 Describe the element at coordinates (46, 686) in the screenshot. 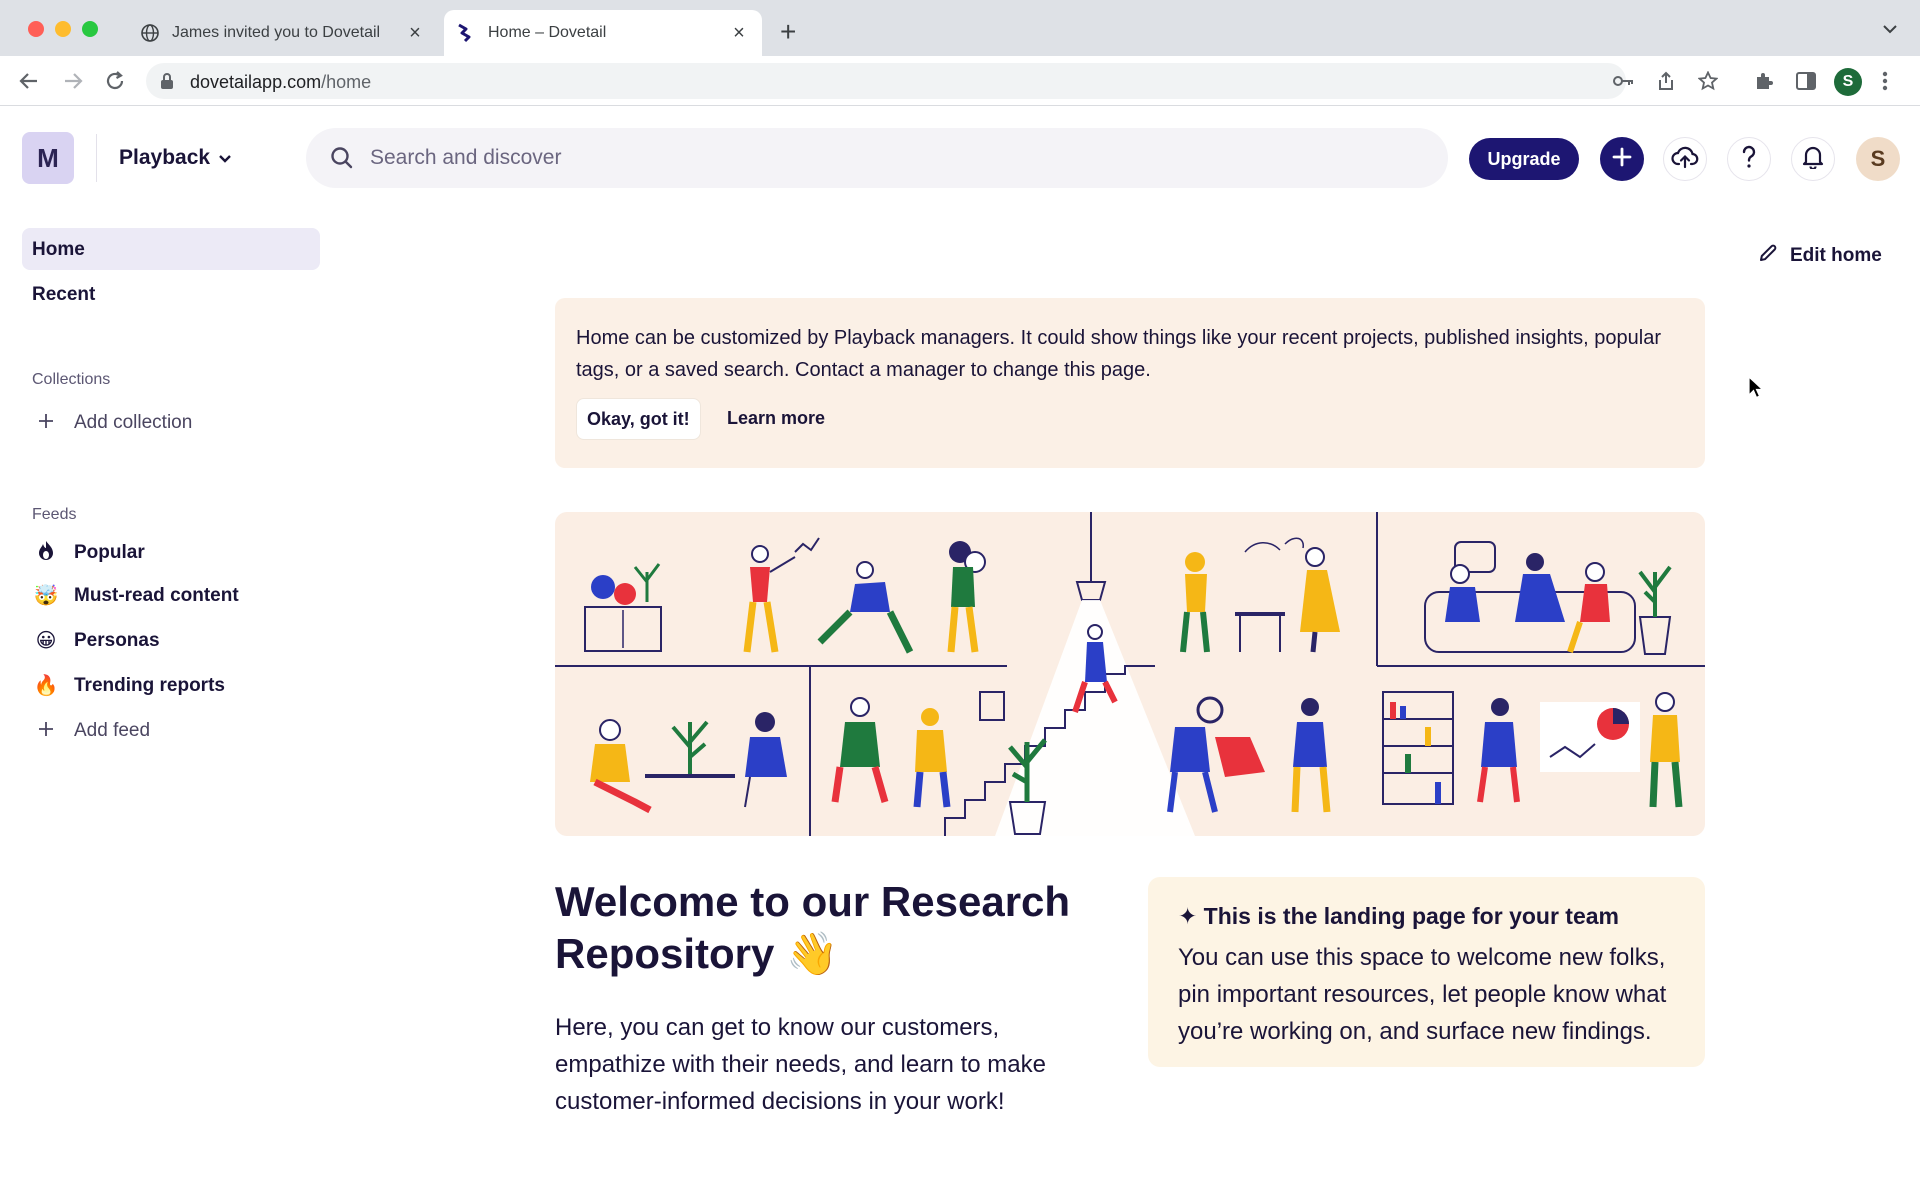

I see `fire-emoji-icon: 🔥` at that location.